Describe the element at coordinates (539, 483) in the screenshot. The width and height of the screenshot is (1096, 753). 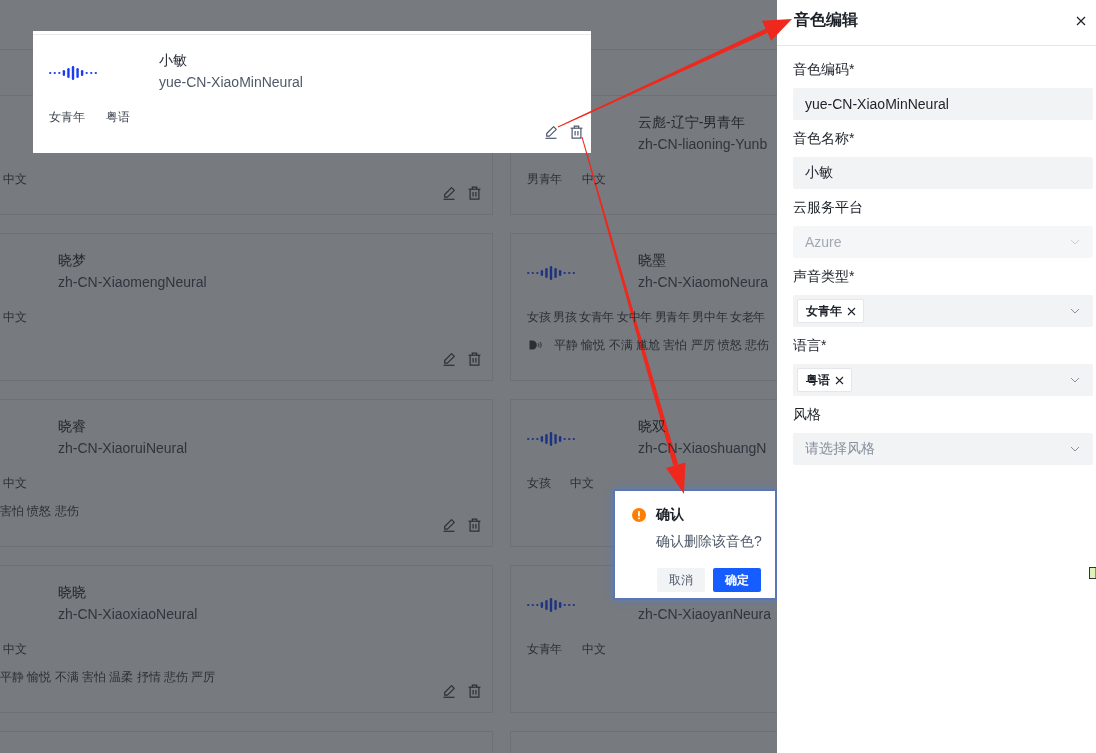
I see `voice-type: 女孩` at that location.